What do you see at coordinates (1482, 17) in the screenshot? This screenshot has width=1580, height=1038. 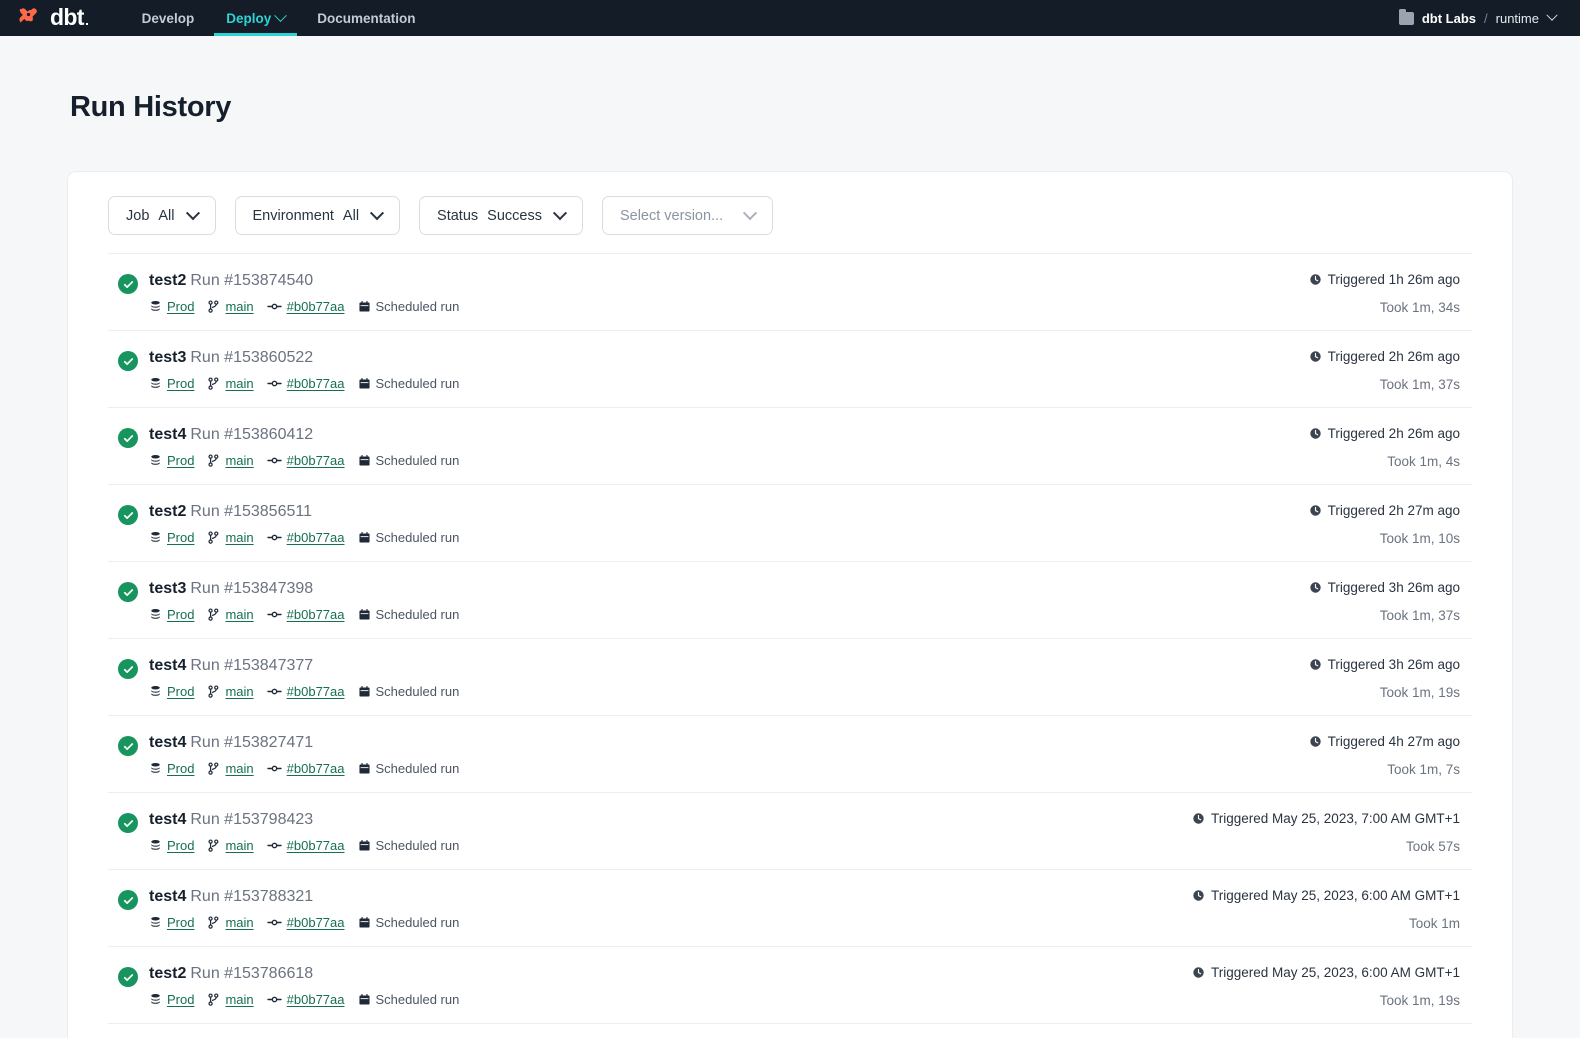 I see `account-project-switcher: dbt Labs / runtime` at bounding box center [1482, 17].